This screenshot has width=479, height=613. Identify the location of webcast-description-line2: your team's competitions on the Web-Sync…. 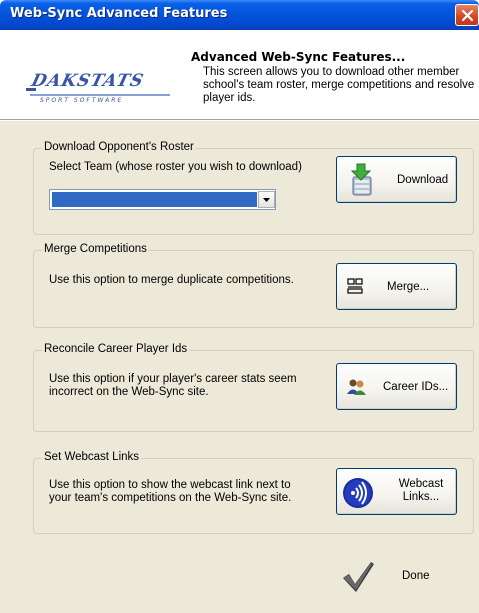
(170, 498).